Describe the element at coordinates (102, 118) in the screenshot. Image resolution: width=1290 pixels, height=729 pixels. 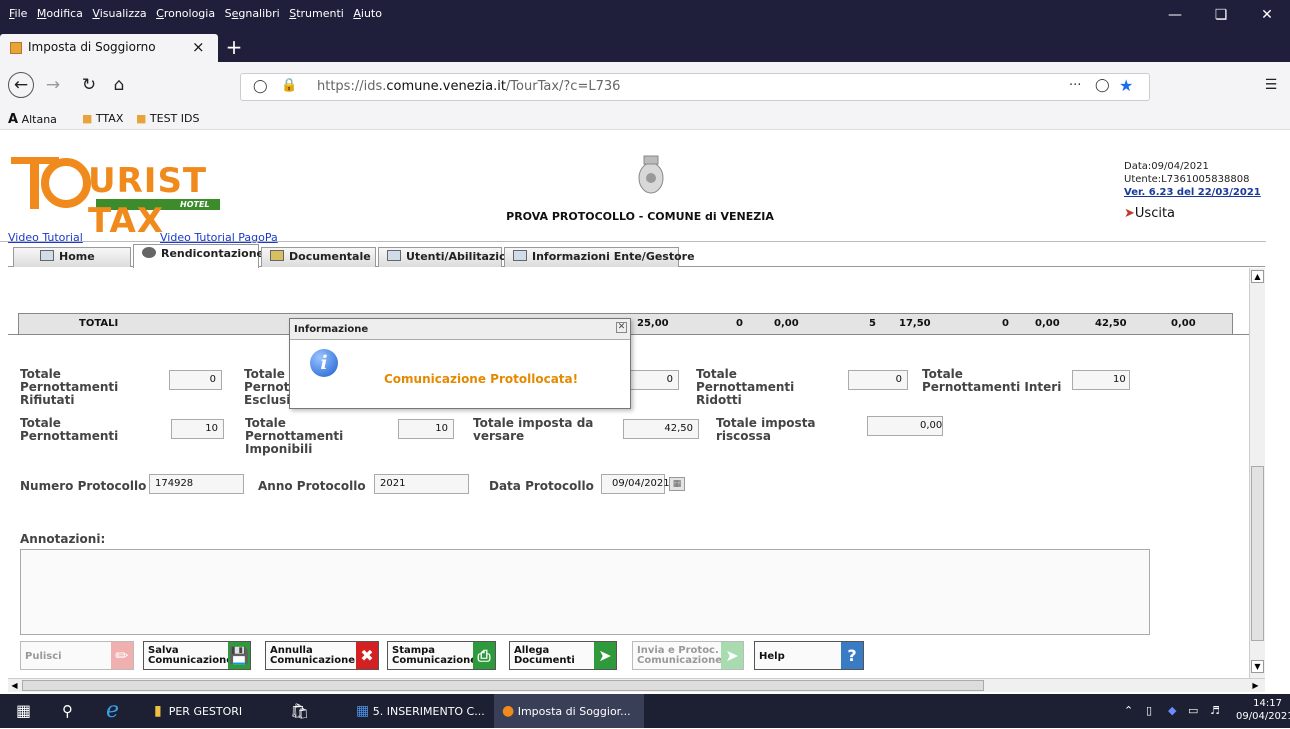
I see `bookmark-ttax: ■ TTAX` at that location.